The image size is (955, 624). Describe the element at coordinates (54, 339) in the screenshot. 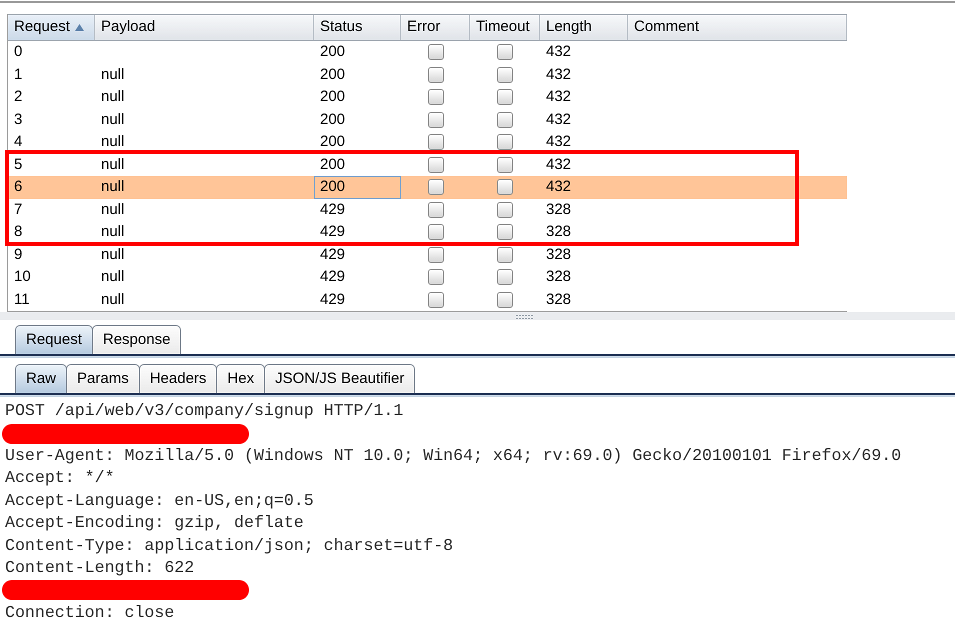

I see `tab: Request` at that location.